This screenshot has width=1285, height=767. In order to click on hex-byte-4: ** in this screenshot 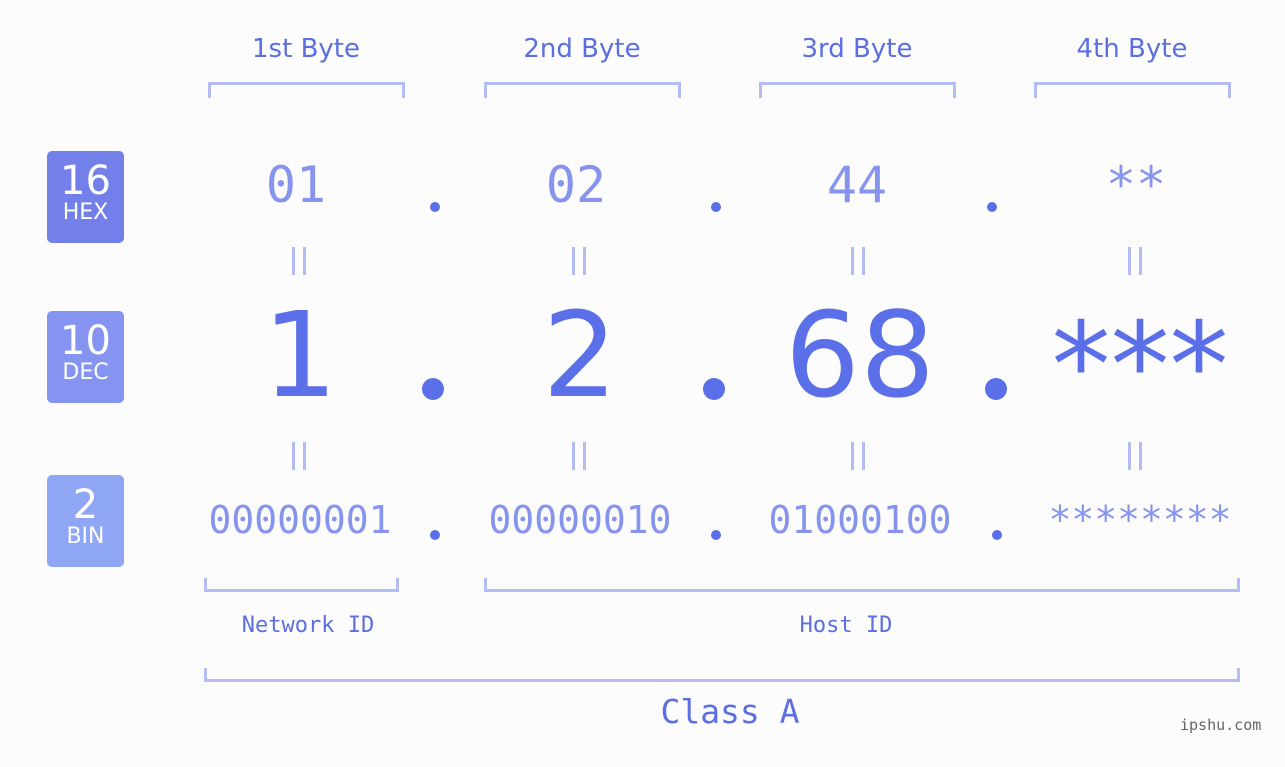, I will do `click(1136, 185)`.